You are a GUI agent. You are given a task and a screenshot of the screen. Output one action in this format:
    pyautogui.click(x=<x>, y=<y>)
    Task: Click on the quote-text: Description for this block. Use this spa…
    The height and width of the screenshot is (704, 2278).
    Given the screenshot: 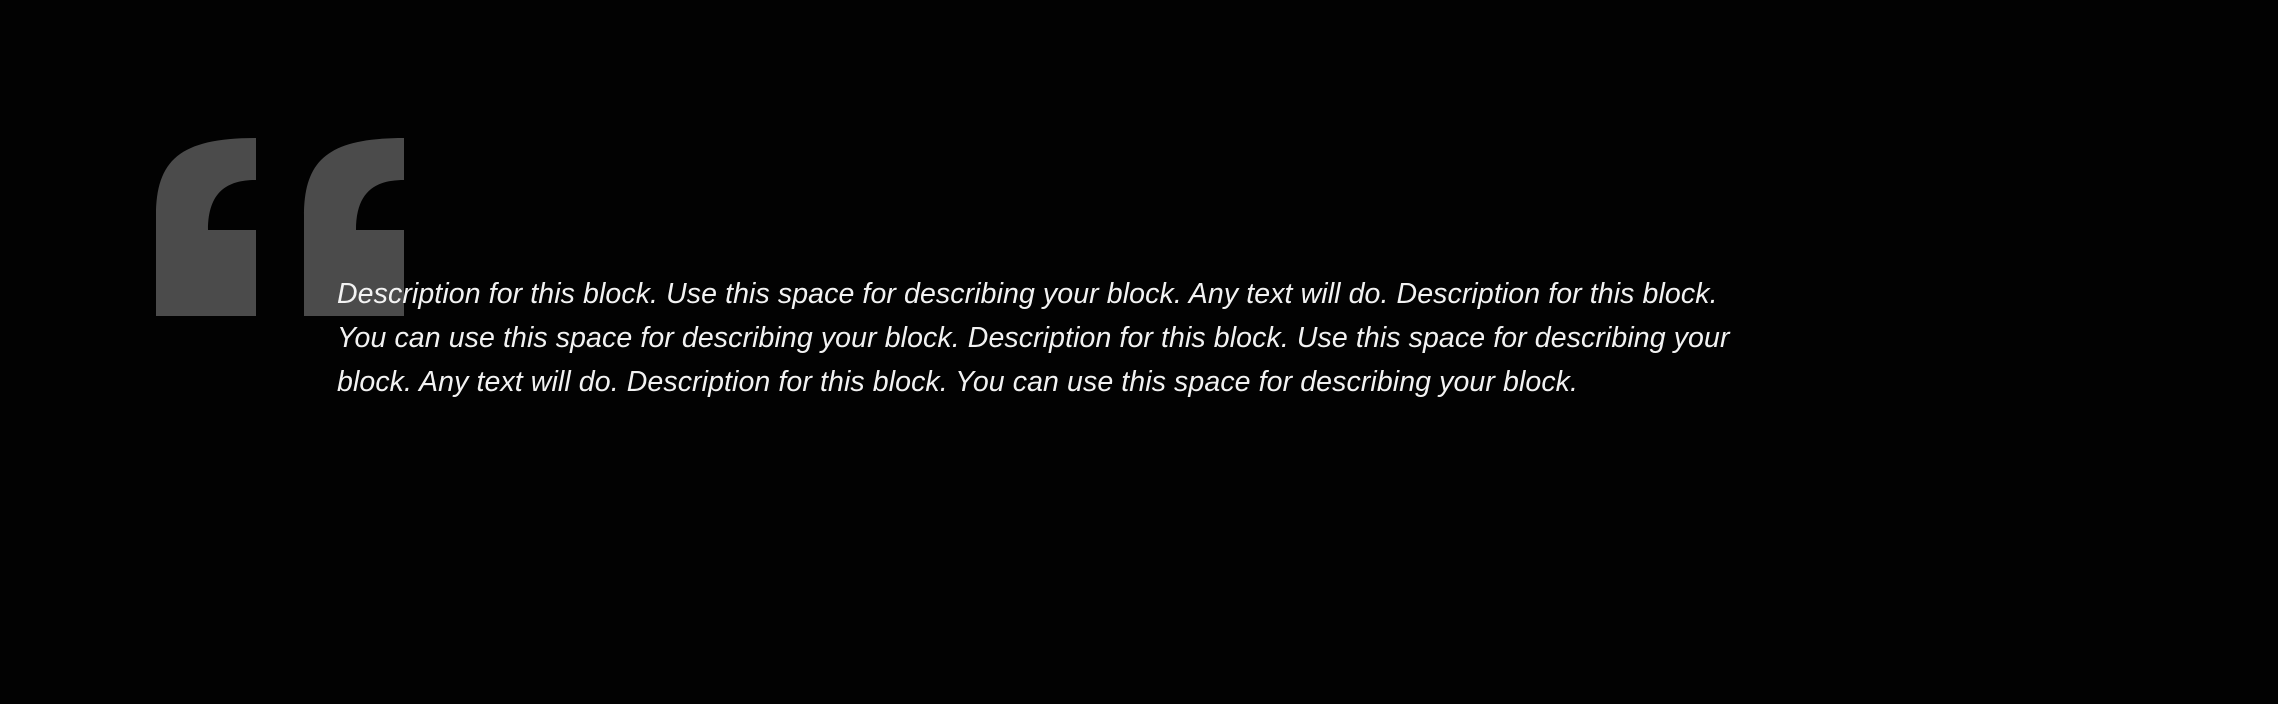 What is the action you would take?
    pyautogui.click(x=1033, y=338)
    